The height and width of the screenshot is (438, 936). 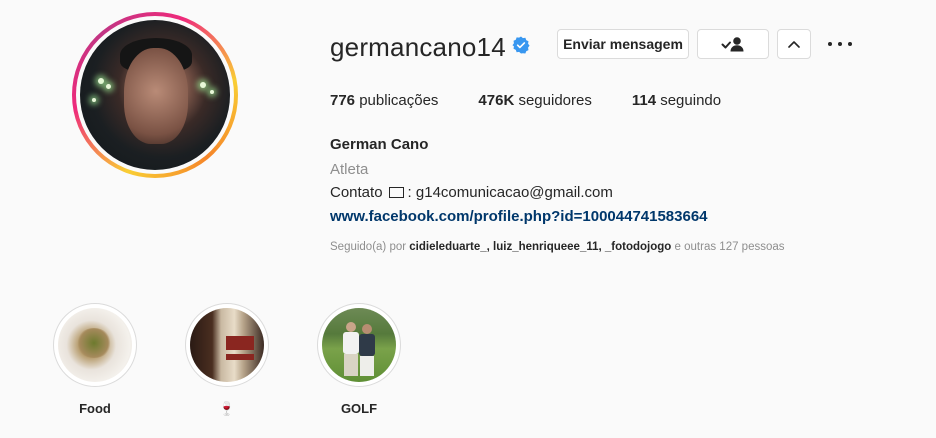 What do you see at coordinates (379, 144) in the screenshot?
I see `profile-full-name: German Cano` at bounding box center [379, 144].